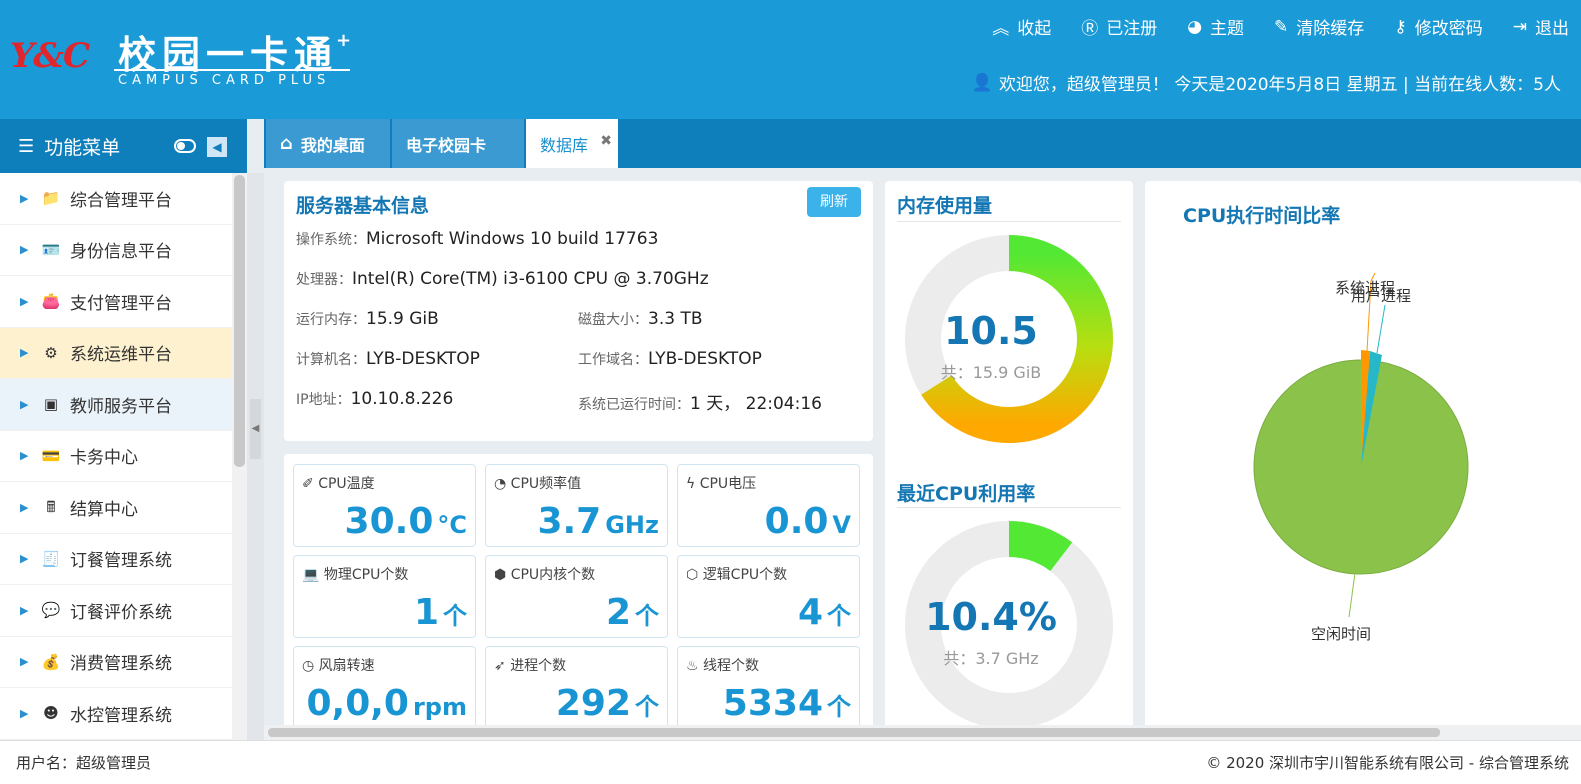 This screenshot has width=1581, height=784. Describe the element at coordinates (185, 146) in the screenshot. I see `sidebar-toggle-icon` at that location.